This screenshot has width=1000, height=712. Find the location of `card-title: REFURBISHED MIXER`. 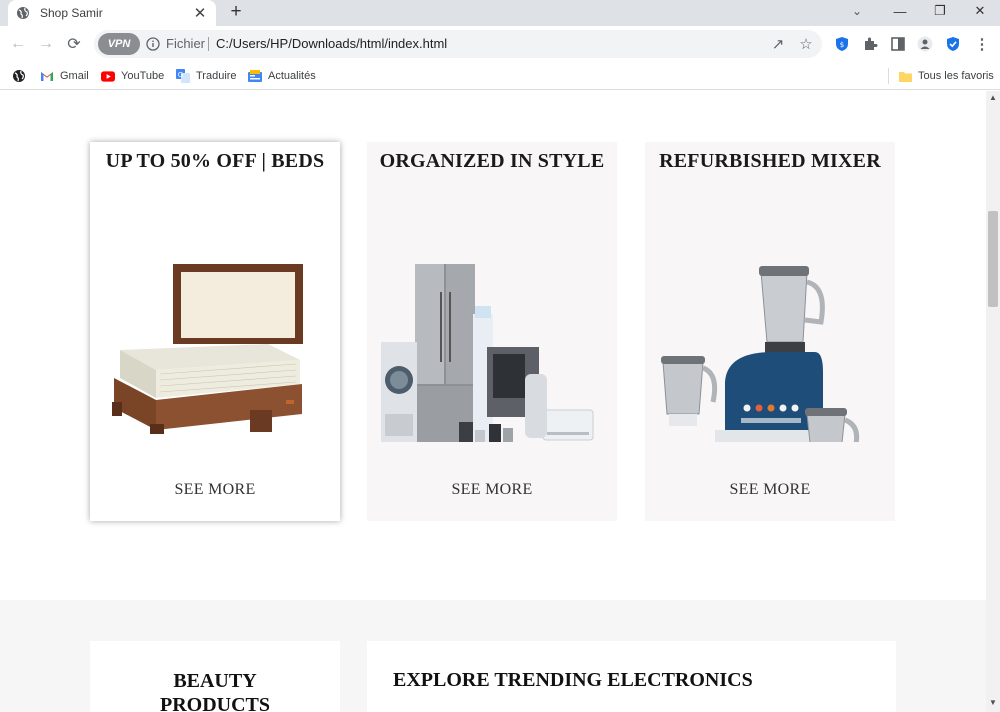

card-title: REFURBISHED MIXER is located at coordinates (770, 161).